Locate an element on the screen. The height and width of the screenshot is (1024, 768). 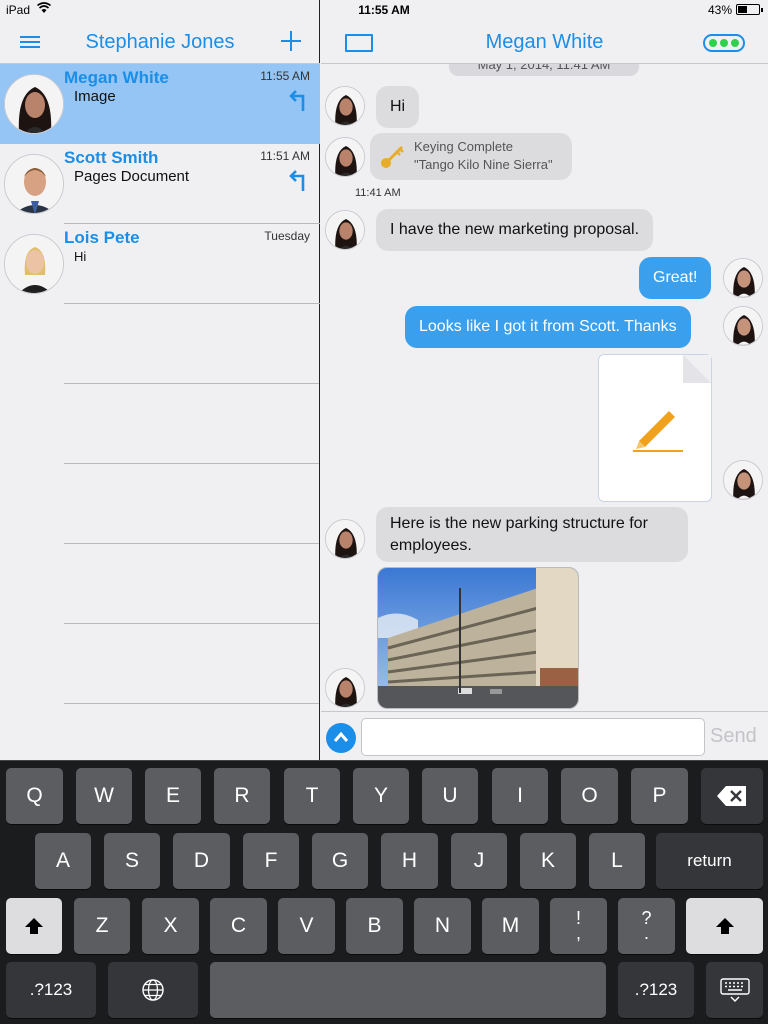
parking-structure-photo is located at coordinates (478, 638).